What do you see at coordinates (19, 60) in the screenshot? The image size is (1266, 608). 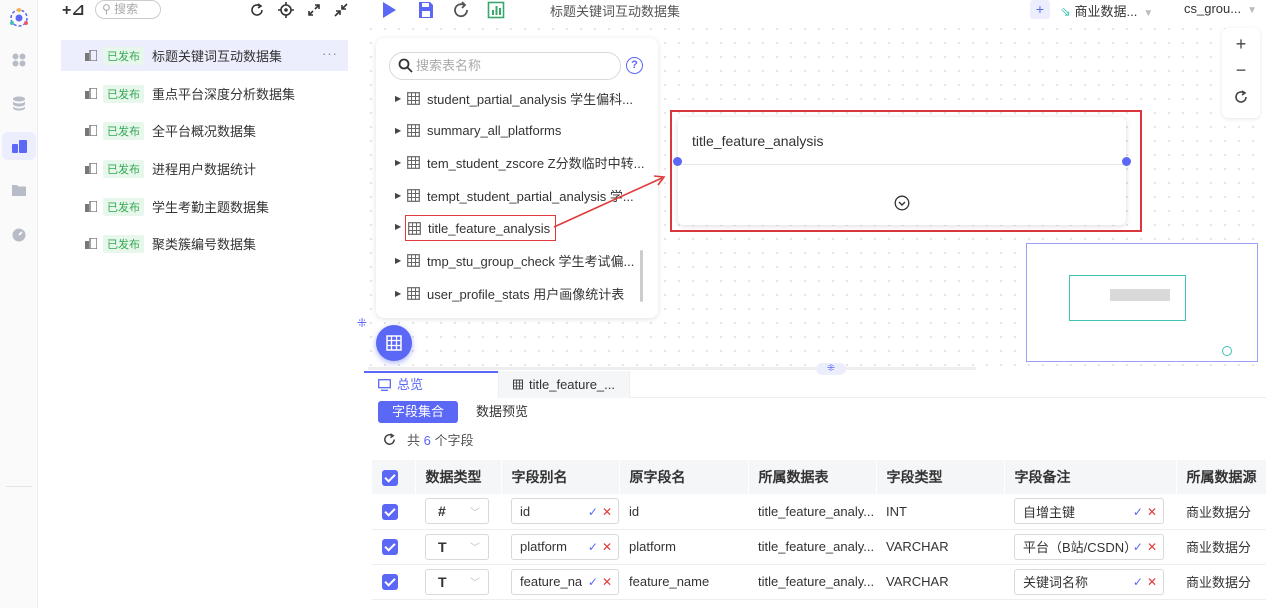 I see `apps-icon` at bounding box center [19, 60].